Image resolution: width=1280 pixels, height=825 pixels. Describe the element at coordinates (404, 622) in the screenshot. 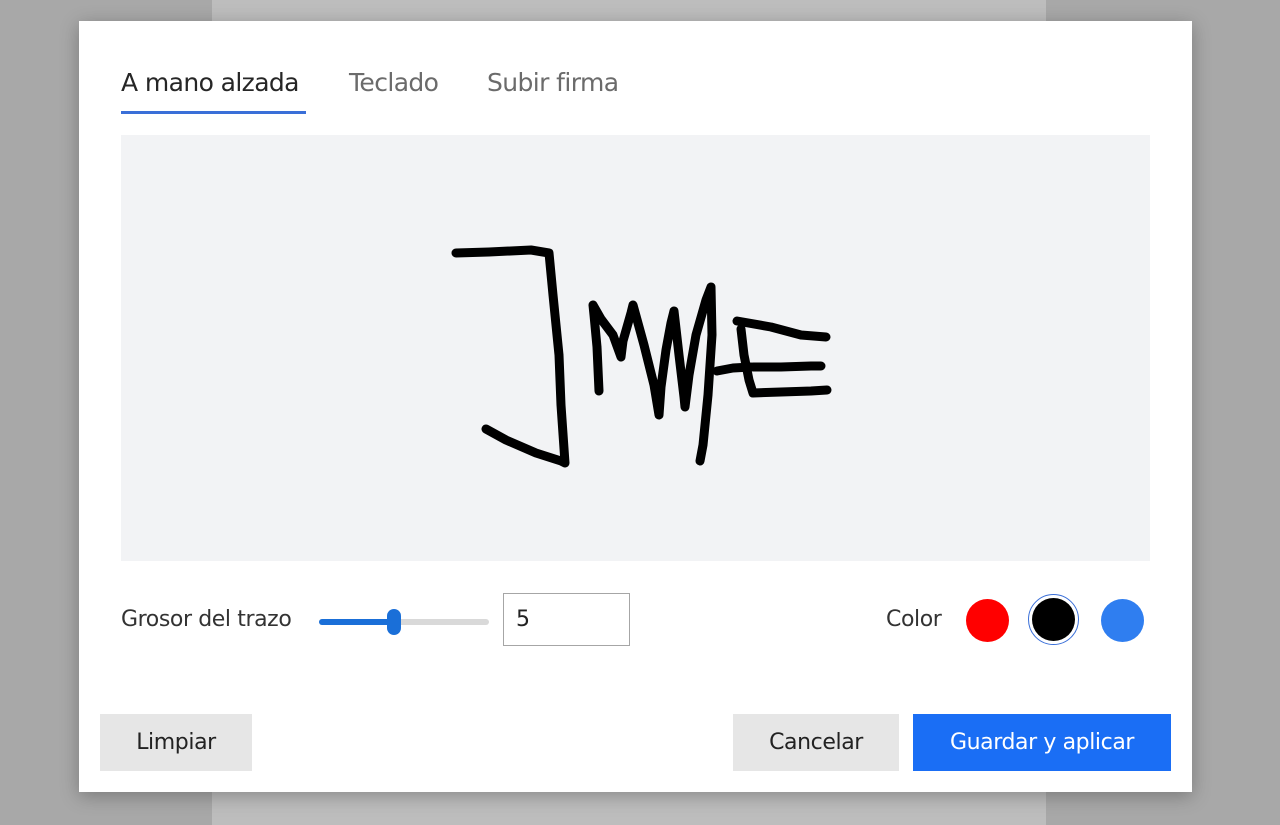

I see `stroke-width-slider` at that location.